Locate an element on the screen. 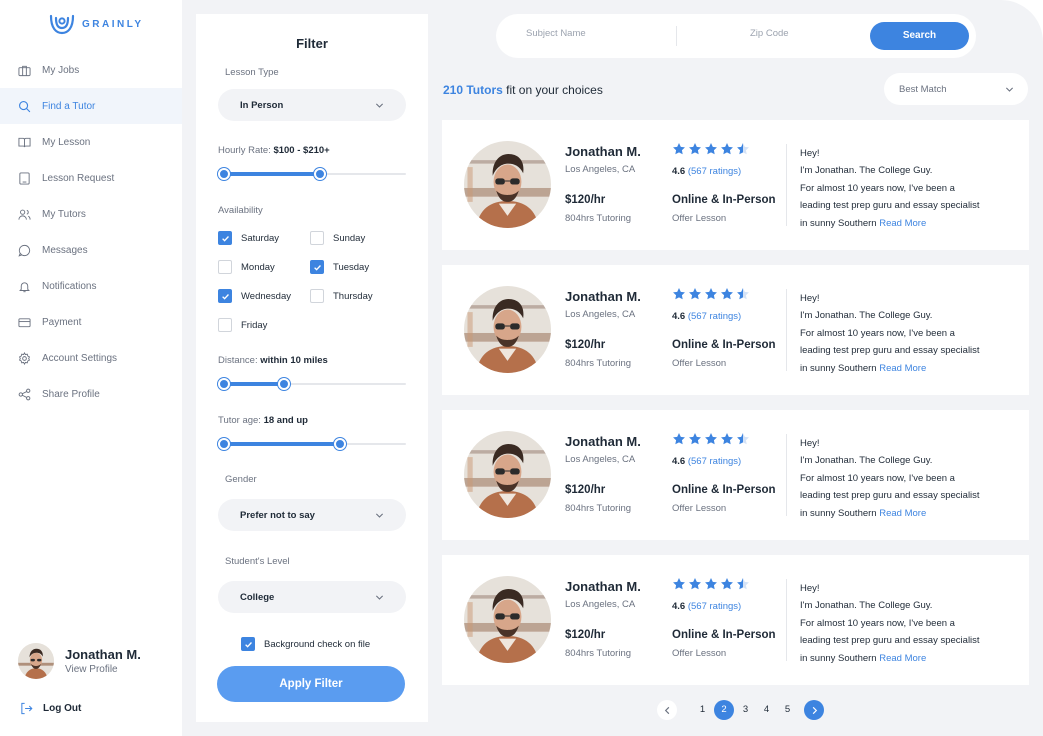 This screenshot has height=736, width=1043. logout-button: Log Out is located at coordinates (50, 708).